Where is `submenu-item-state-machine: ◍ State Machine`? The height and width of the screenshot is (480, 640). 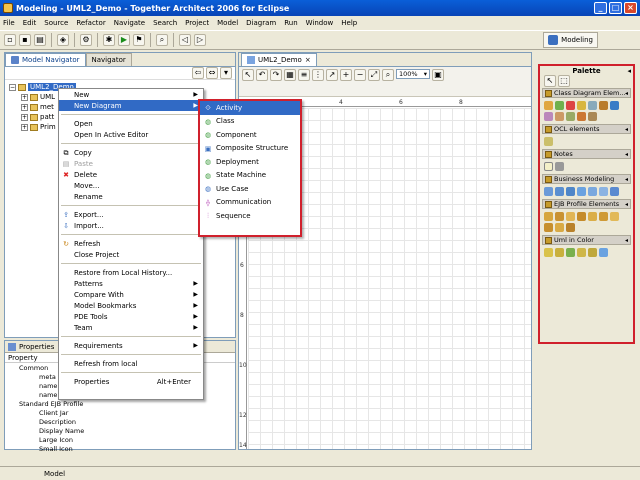
submenu-item-state-machine: ◍ State Machine is located at coordinates (250, 176).